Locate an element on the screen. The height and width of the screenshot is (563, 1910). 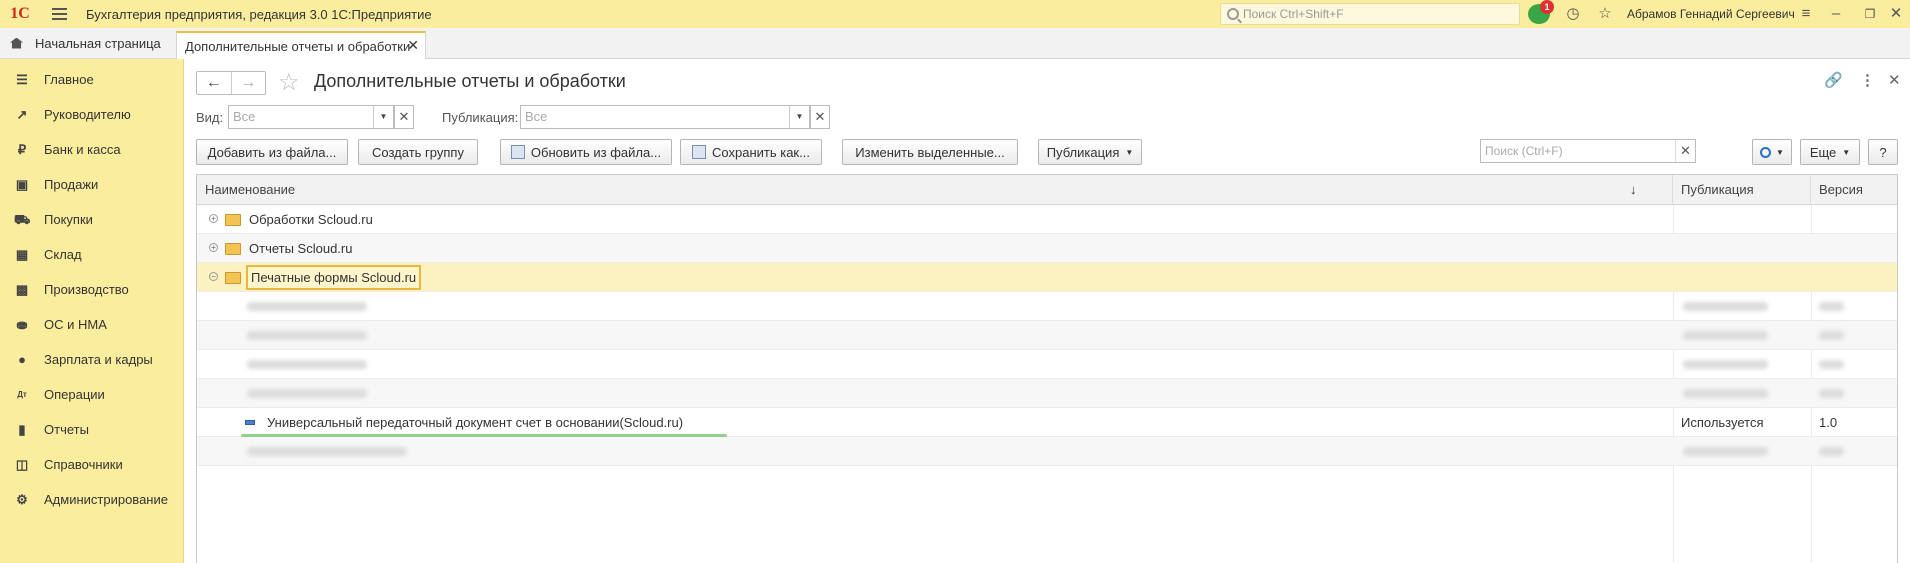
kind-filter-label: Вид: is located at coordinates (210, 117).